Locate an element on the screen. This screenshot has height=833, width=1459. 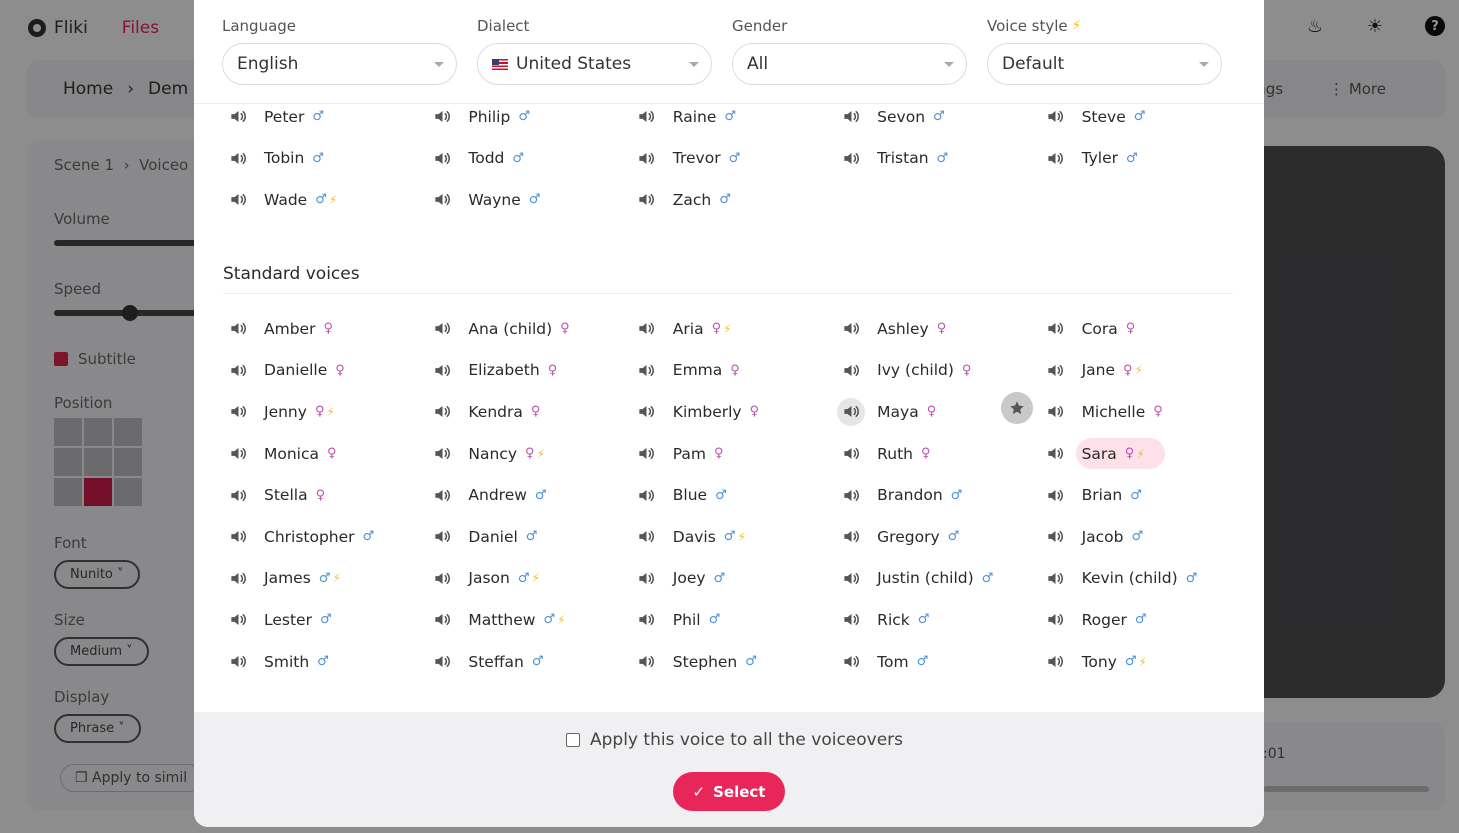
voice-item: Justin (child) ♂ is located at coordinates (939, 579).